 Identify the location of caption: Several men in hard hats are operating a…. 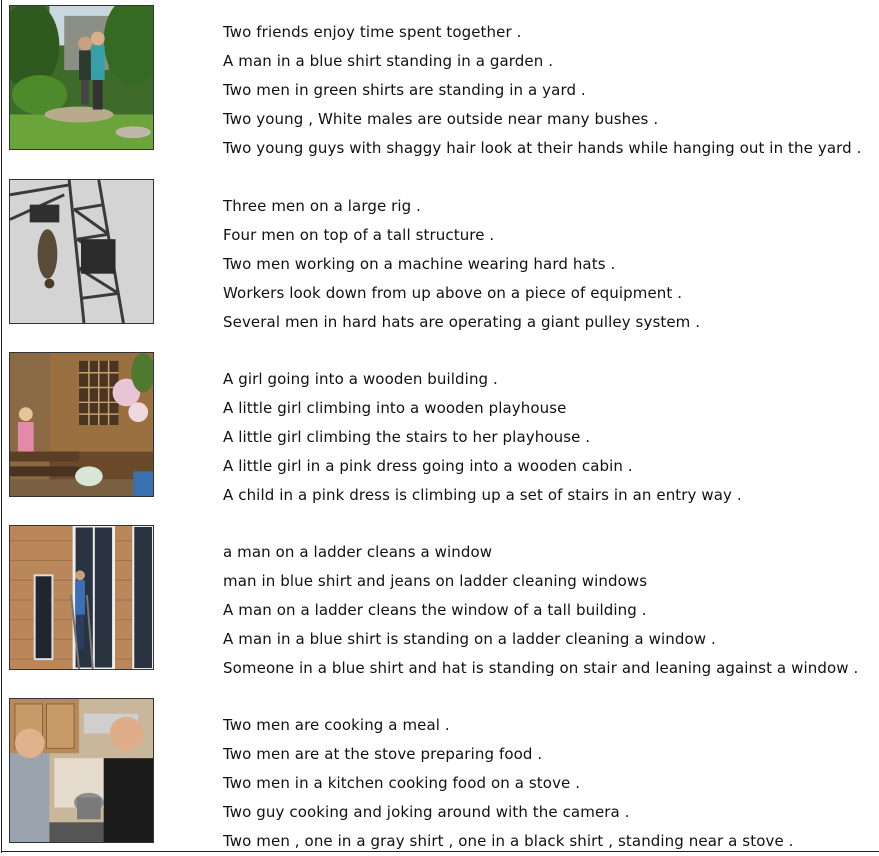
(462, 322).